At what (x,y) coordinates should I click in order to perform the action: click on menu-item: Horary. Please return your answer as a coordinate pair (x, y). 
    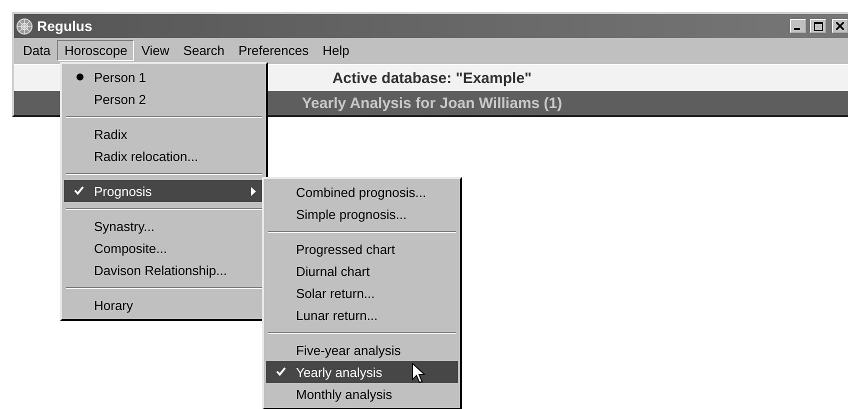
    Looking at the image, I should click on (164, 305).